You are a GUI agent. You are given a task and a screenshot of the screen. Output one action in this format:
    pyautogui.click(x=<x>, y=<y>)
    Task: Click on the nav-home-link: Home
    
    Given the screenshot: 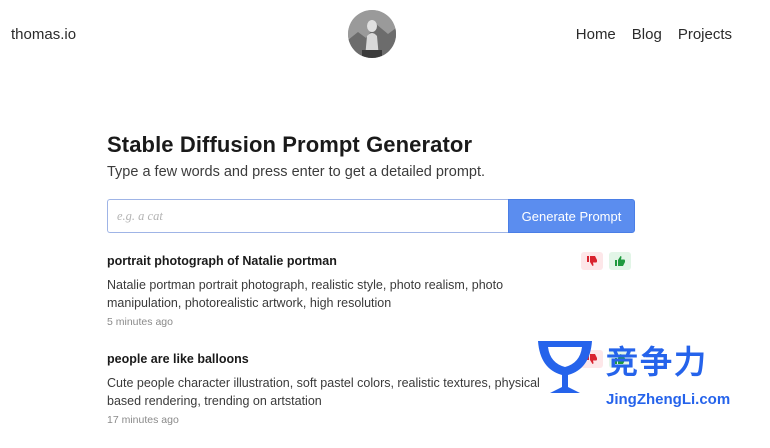 What is the action you would take?
    pyautogui.click(x=596, y=34)
    